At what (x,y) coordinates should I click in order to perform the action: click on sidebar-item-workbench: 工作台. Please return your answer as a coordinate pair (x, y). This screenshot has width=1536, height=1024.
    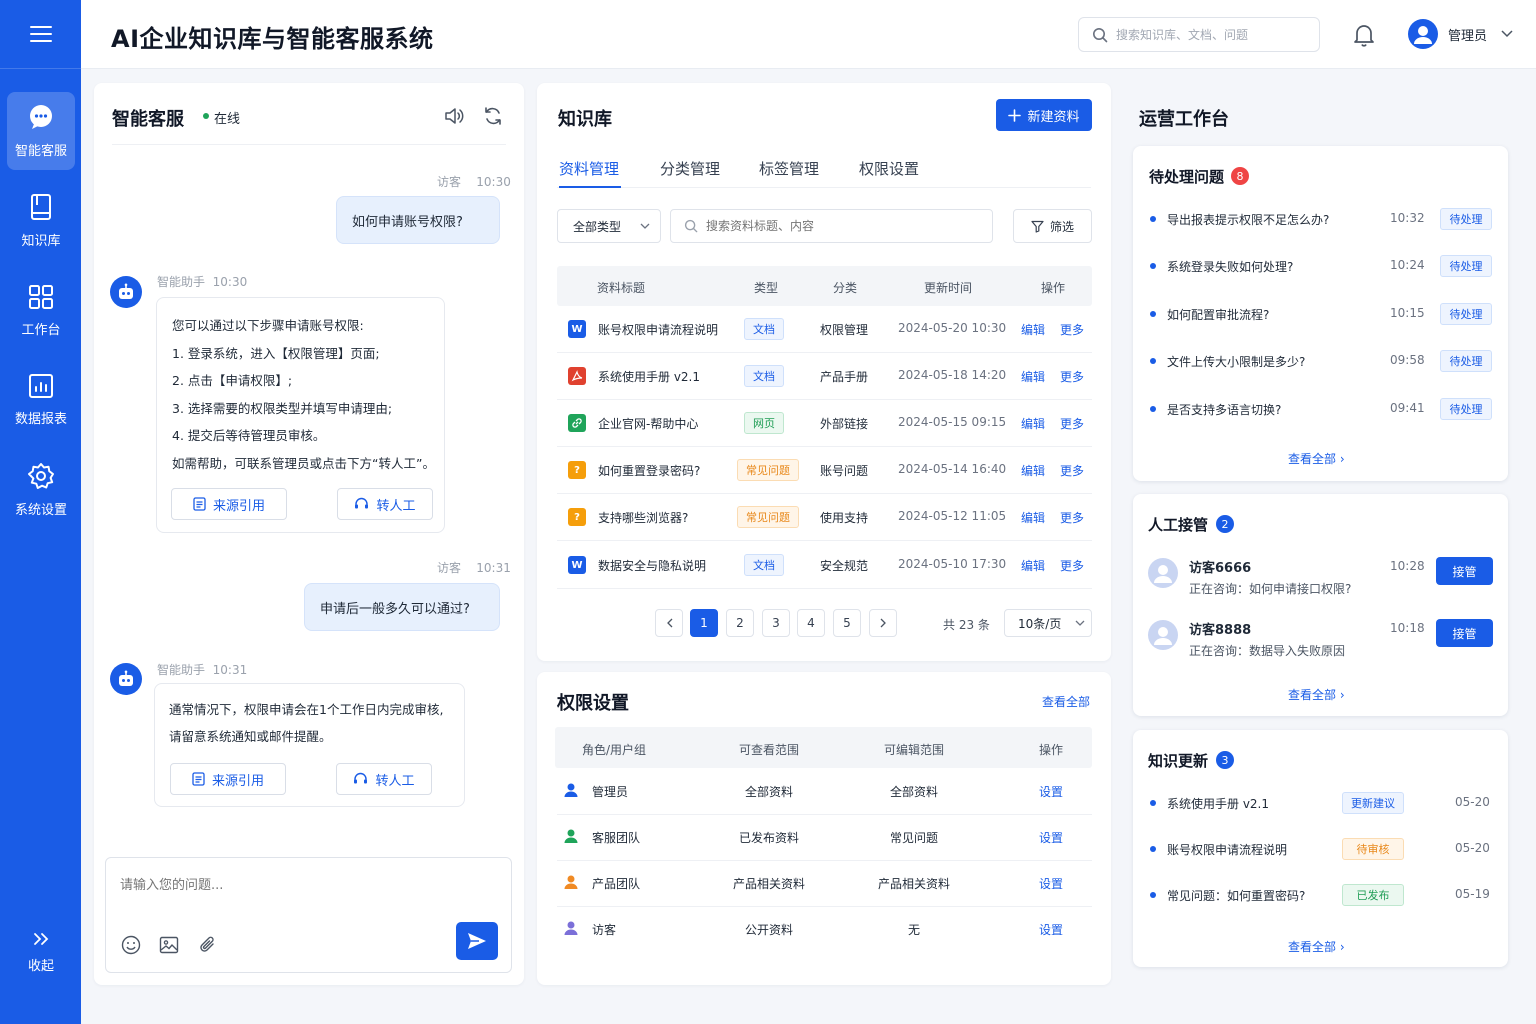
    Looking at the image, I should click on (41, 311).